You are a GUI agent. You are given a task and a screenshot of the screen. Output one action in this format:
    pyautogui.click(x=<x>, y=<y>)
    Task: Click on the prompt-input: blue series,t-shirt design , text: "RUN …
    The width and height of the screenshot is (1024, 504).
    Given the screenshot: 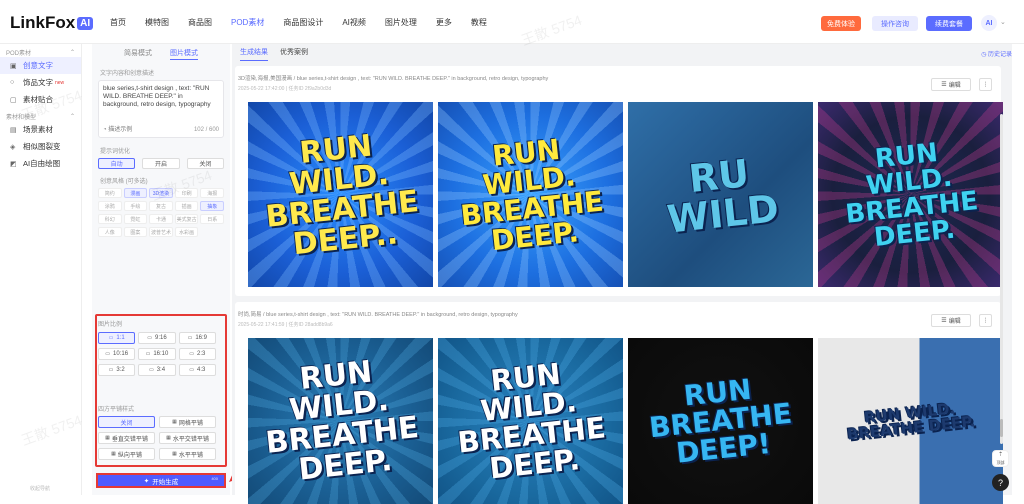 What is the action you would take?
    pyautogui.click(x=161, y=109)
    